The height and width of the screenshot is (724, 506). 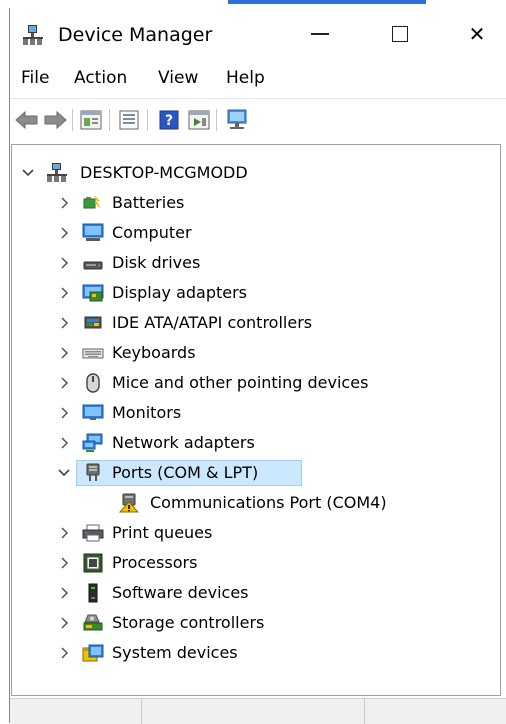 I want to click on tree-item-software-devices: Software devices, so click(x=252, y=593).